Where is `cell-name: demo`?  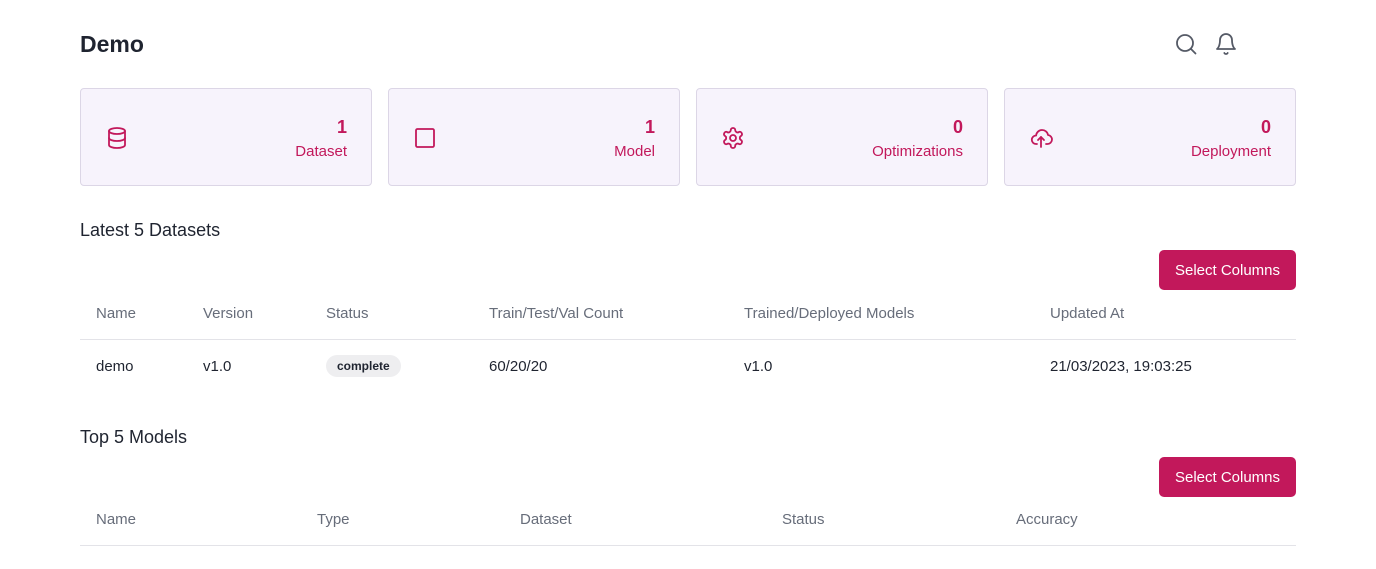 cell-name: demo is located at coordinates (133, 366).